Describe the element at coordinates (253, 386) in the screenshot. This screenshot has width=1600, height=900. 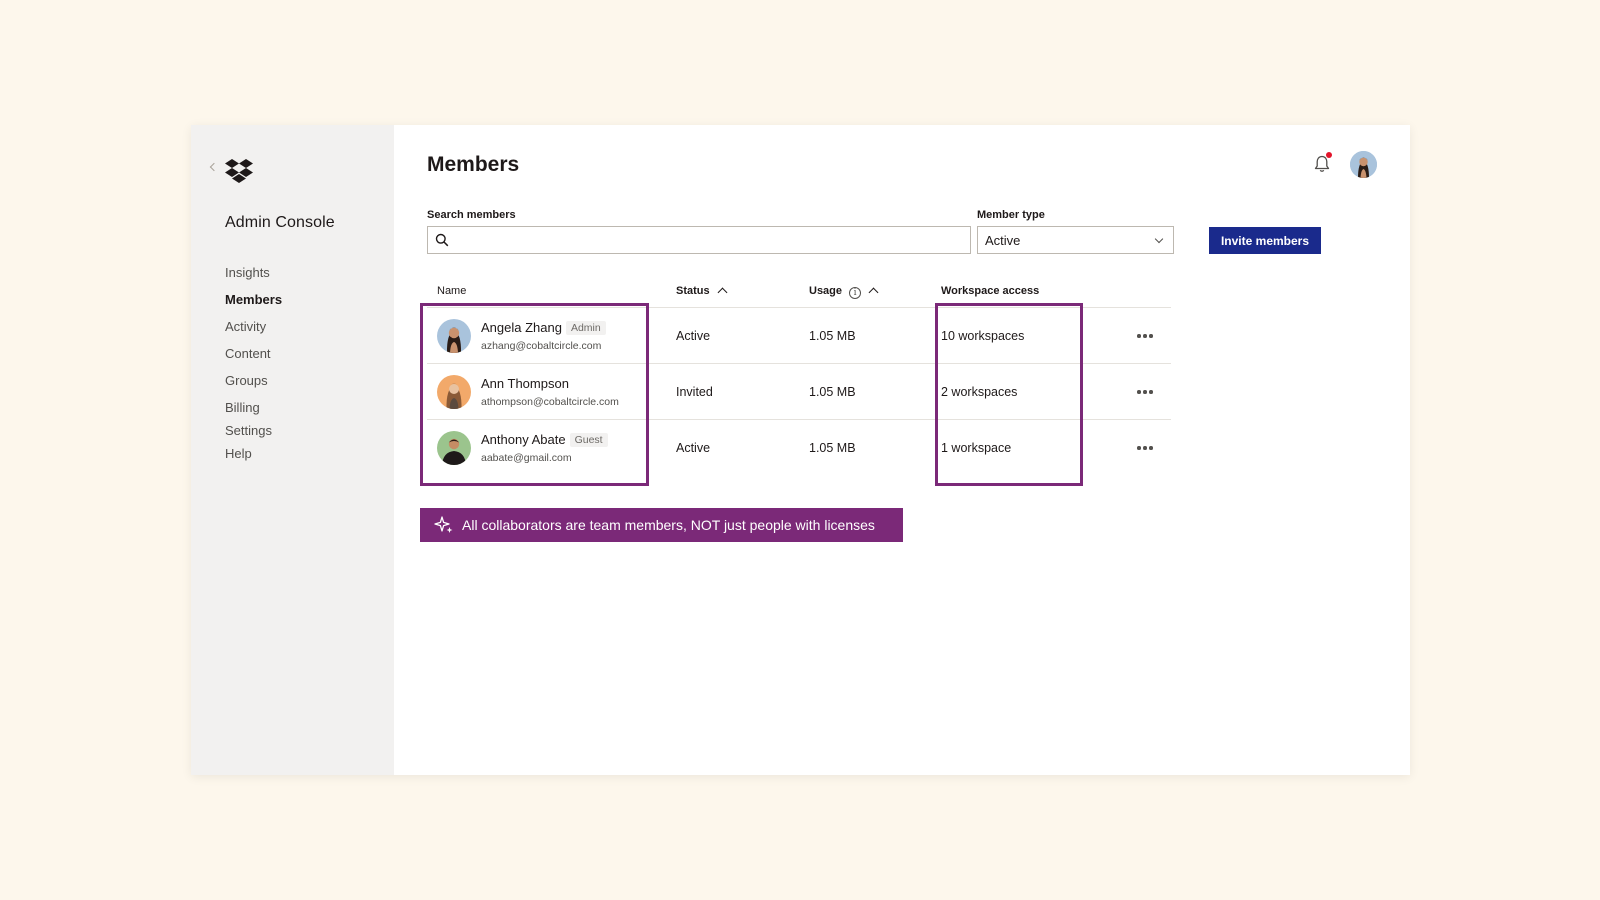
I see `sidebar-item-groups: Groups` at that location.